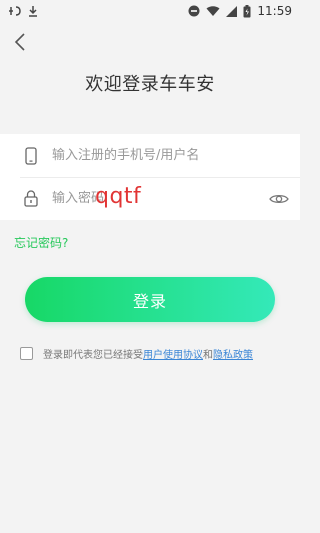  I want to click on agreement-prefix: 登录即代表您已经接受, so click(93, 355).